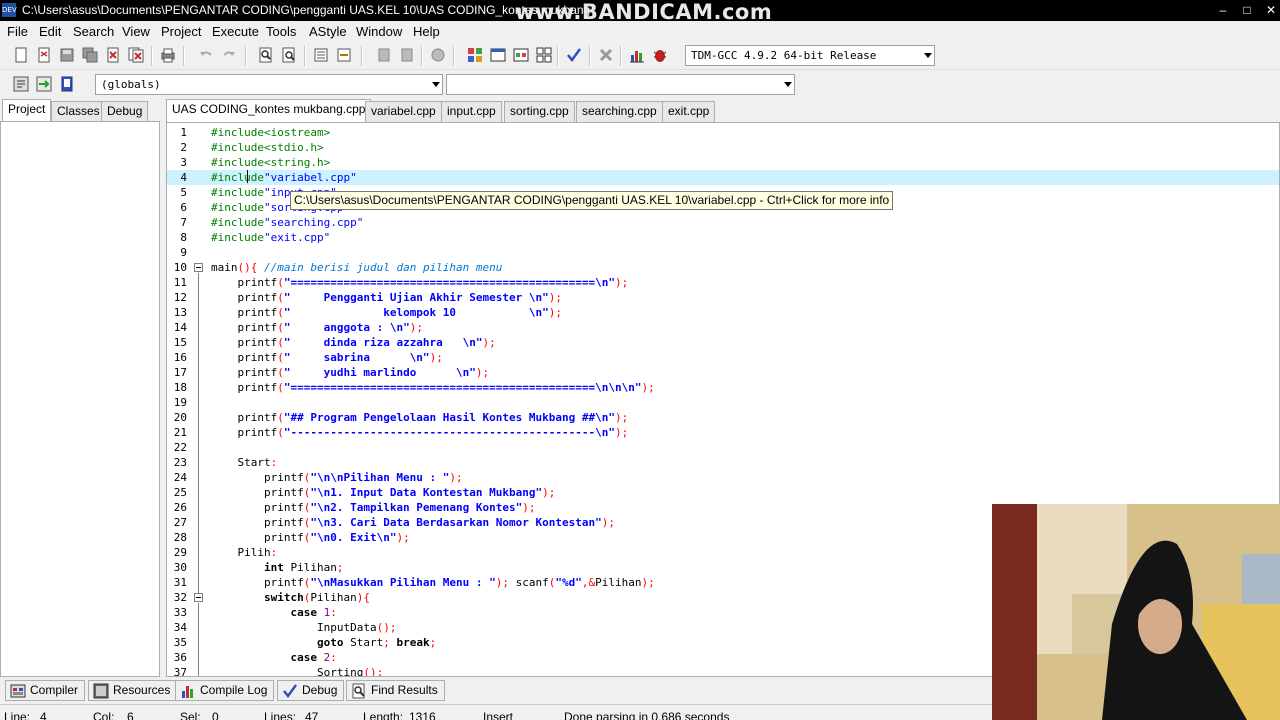  What do you see at coordinates (50, 31) in the screenshot?
I see `menu-edit: Edit` at bounding box center [50, 31].